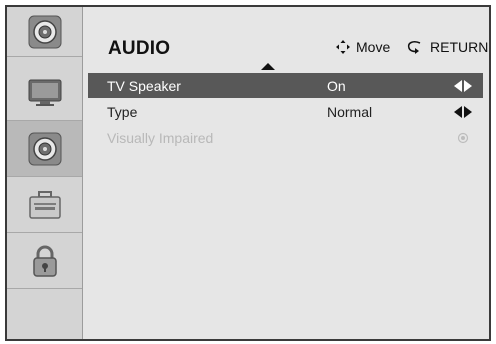  What do you see at coordinates (336, 85) in the screenshot?
I see `setting-value: On` at bounding box center [336, 85].